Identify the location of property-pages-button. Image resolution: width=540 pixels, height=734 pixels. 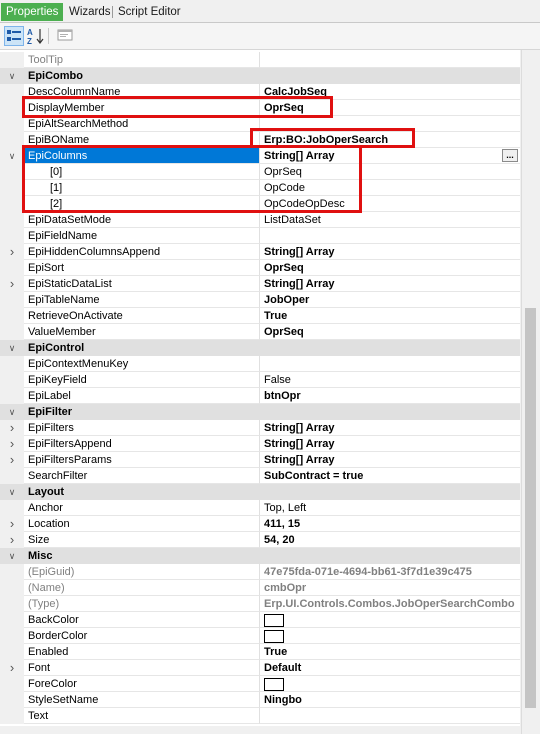
(66, 36).